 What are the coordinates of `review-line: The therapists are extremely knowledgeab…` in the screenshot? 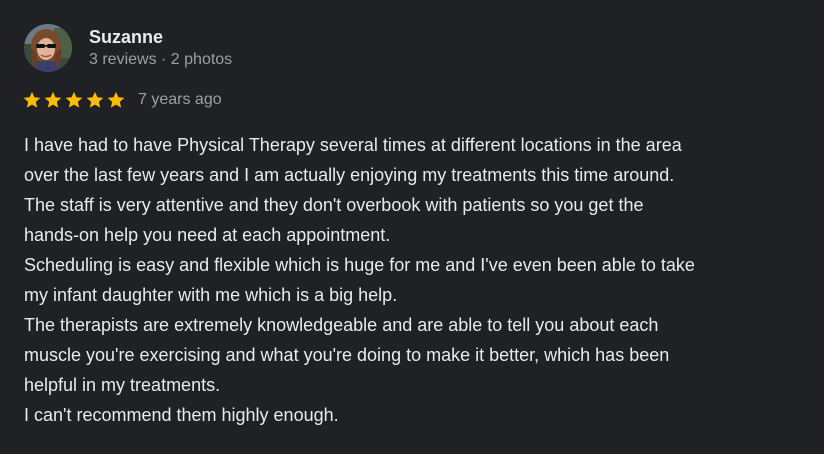 It's located at (341, 325).